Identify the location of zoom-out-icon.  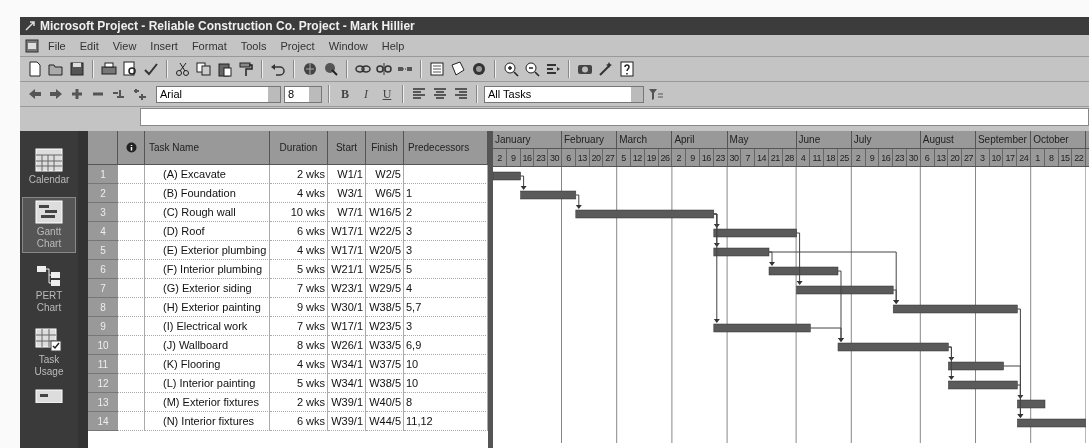
(532, 69).